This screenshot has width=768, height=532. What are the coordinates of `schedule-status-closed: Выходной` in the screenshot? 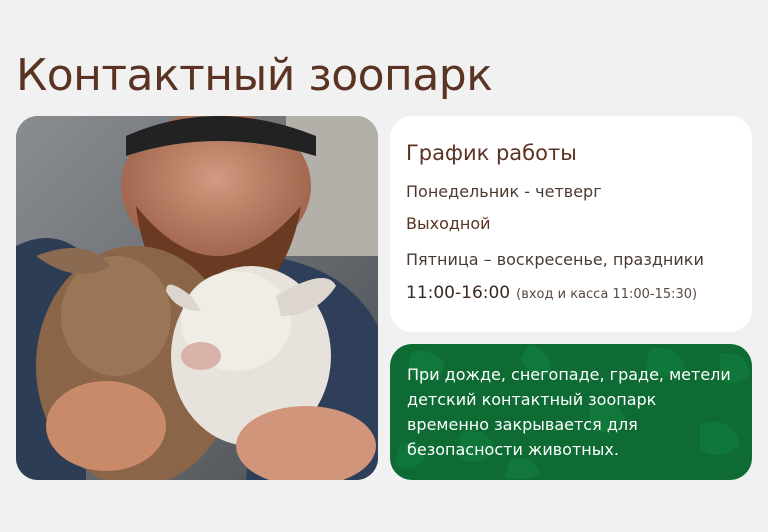 It's located at (448, 223).